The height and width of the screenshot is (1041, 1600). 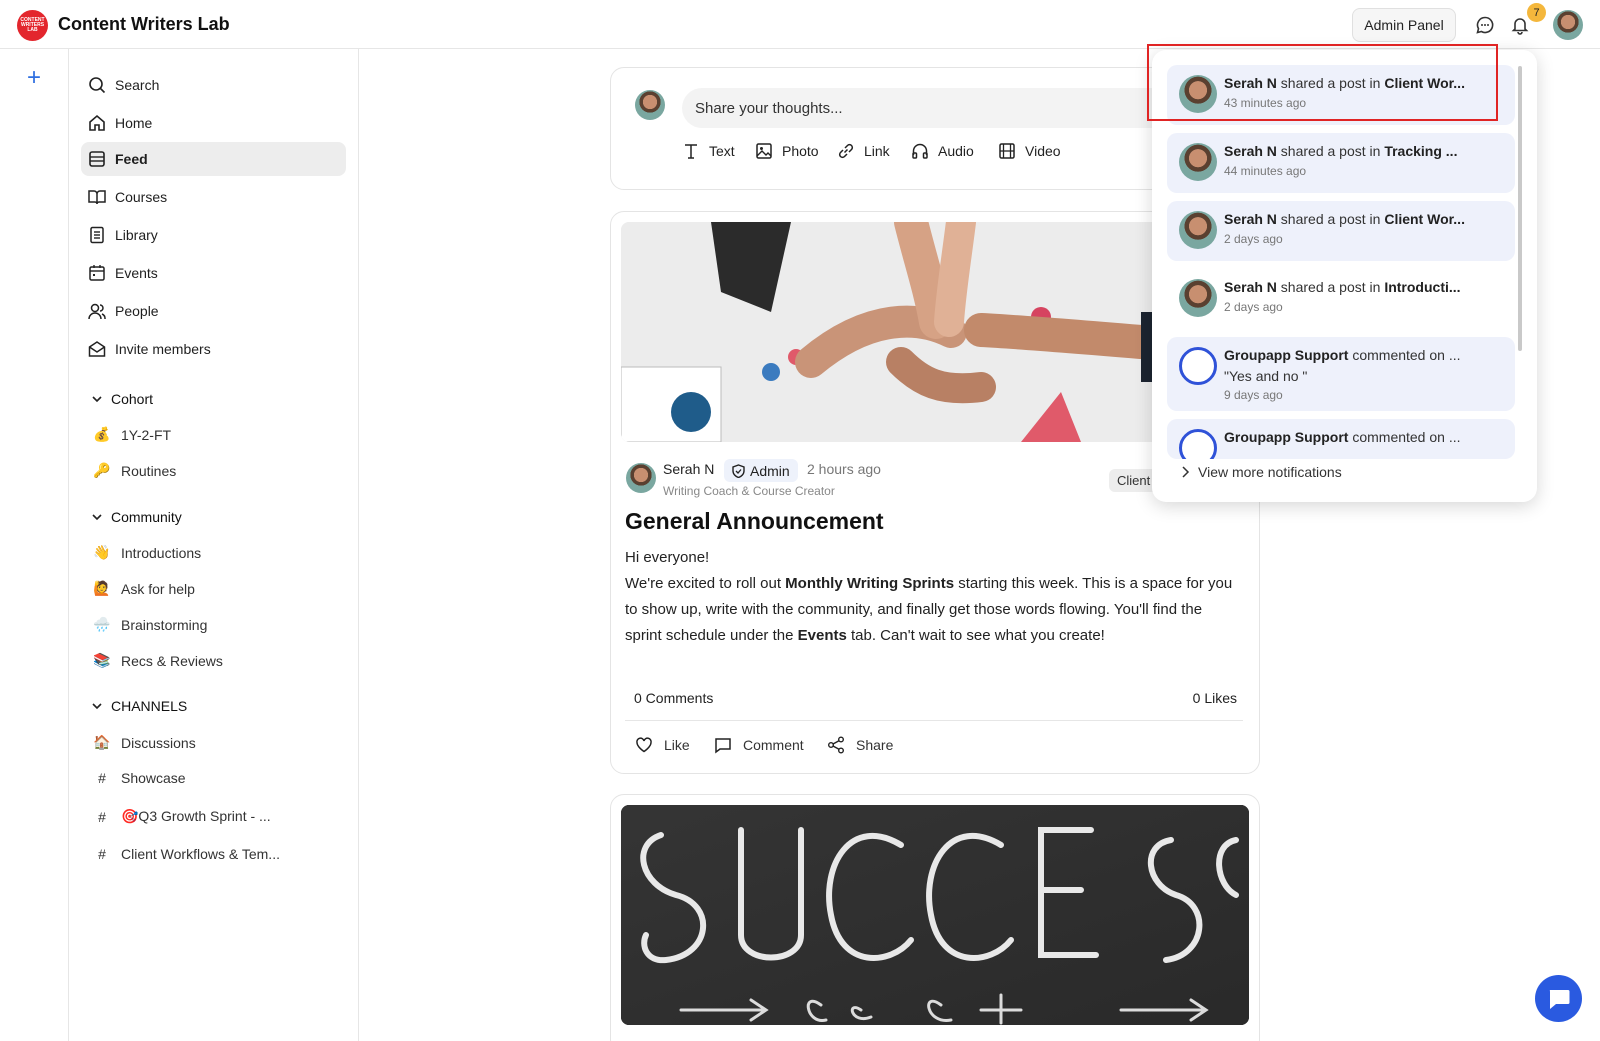 I want to click on hash-icon: #, so click(x=102, y=816).